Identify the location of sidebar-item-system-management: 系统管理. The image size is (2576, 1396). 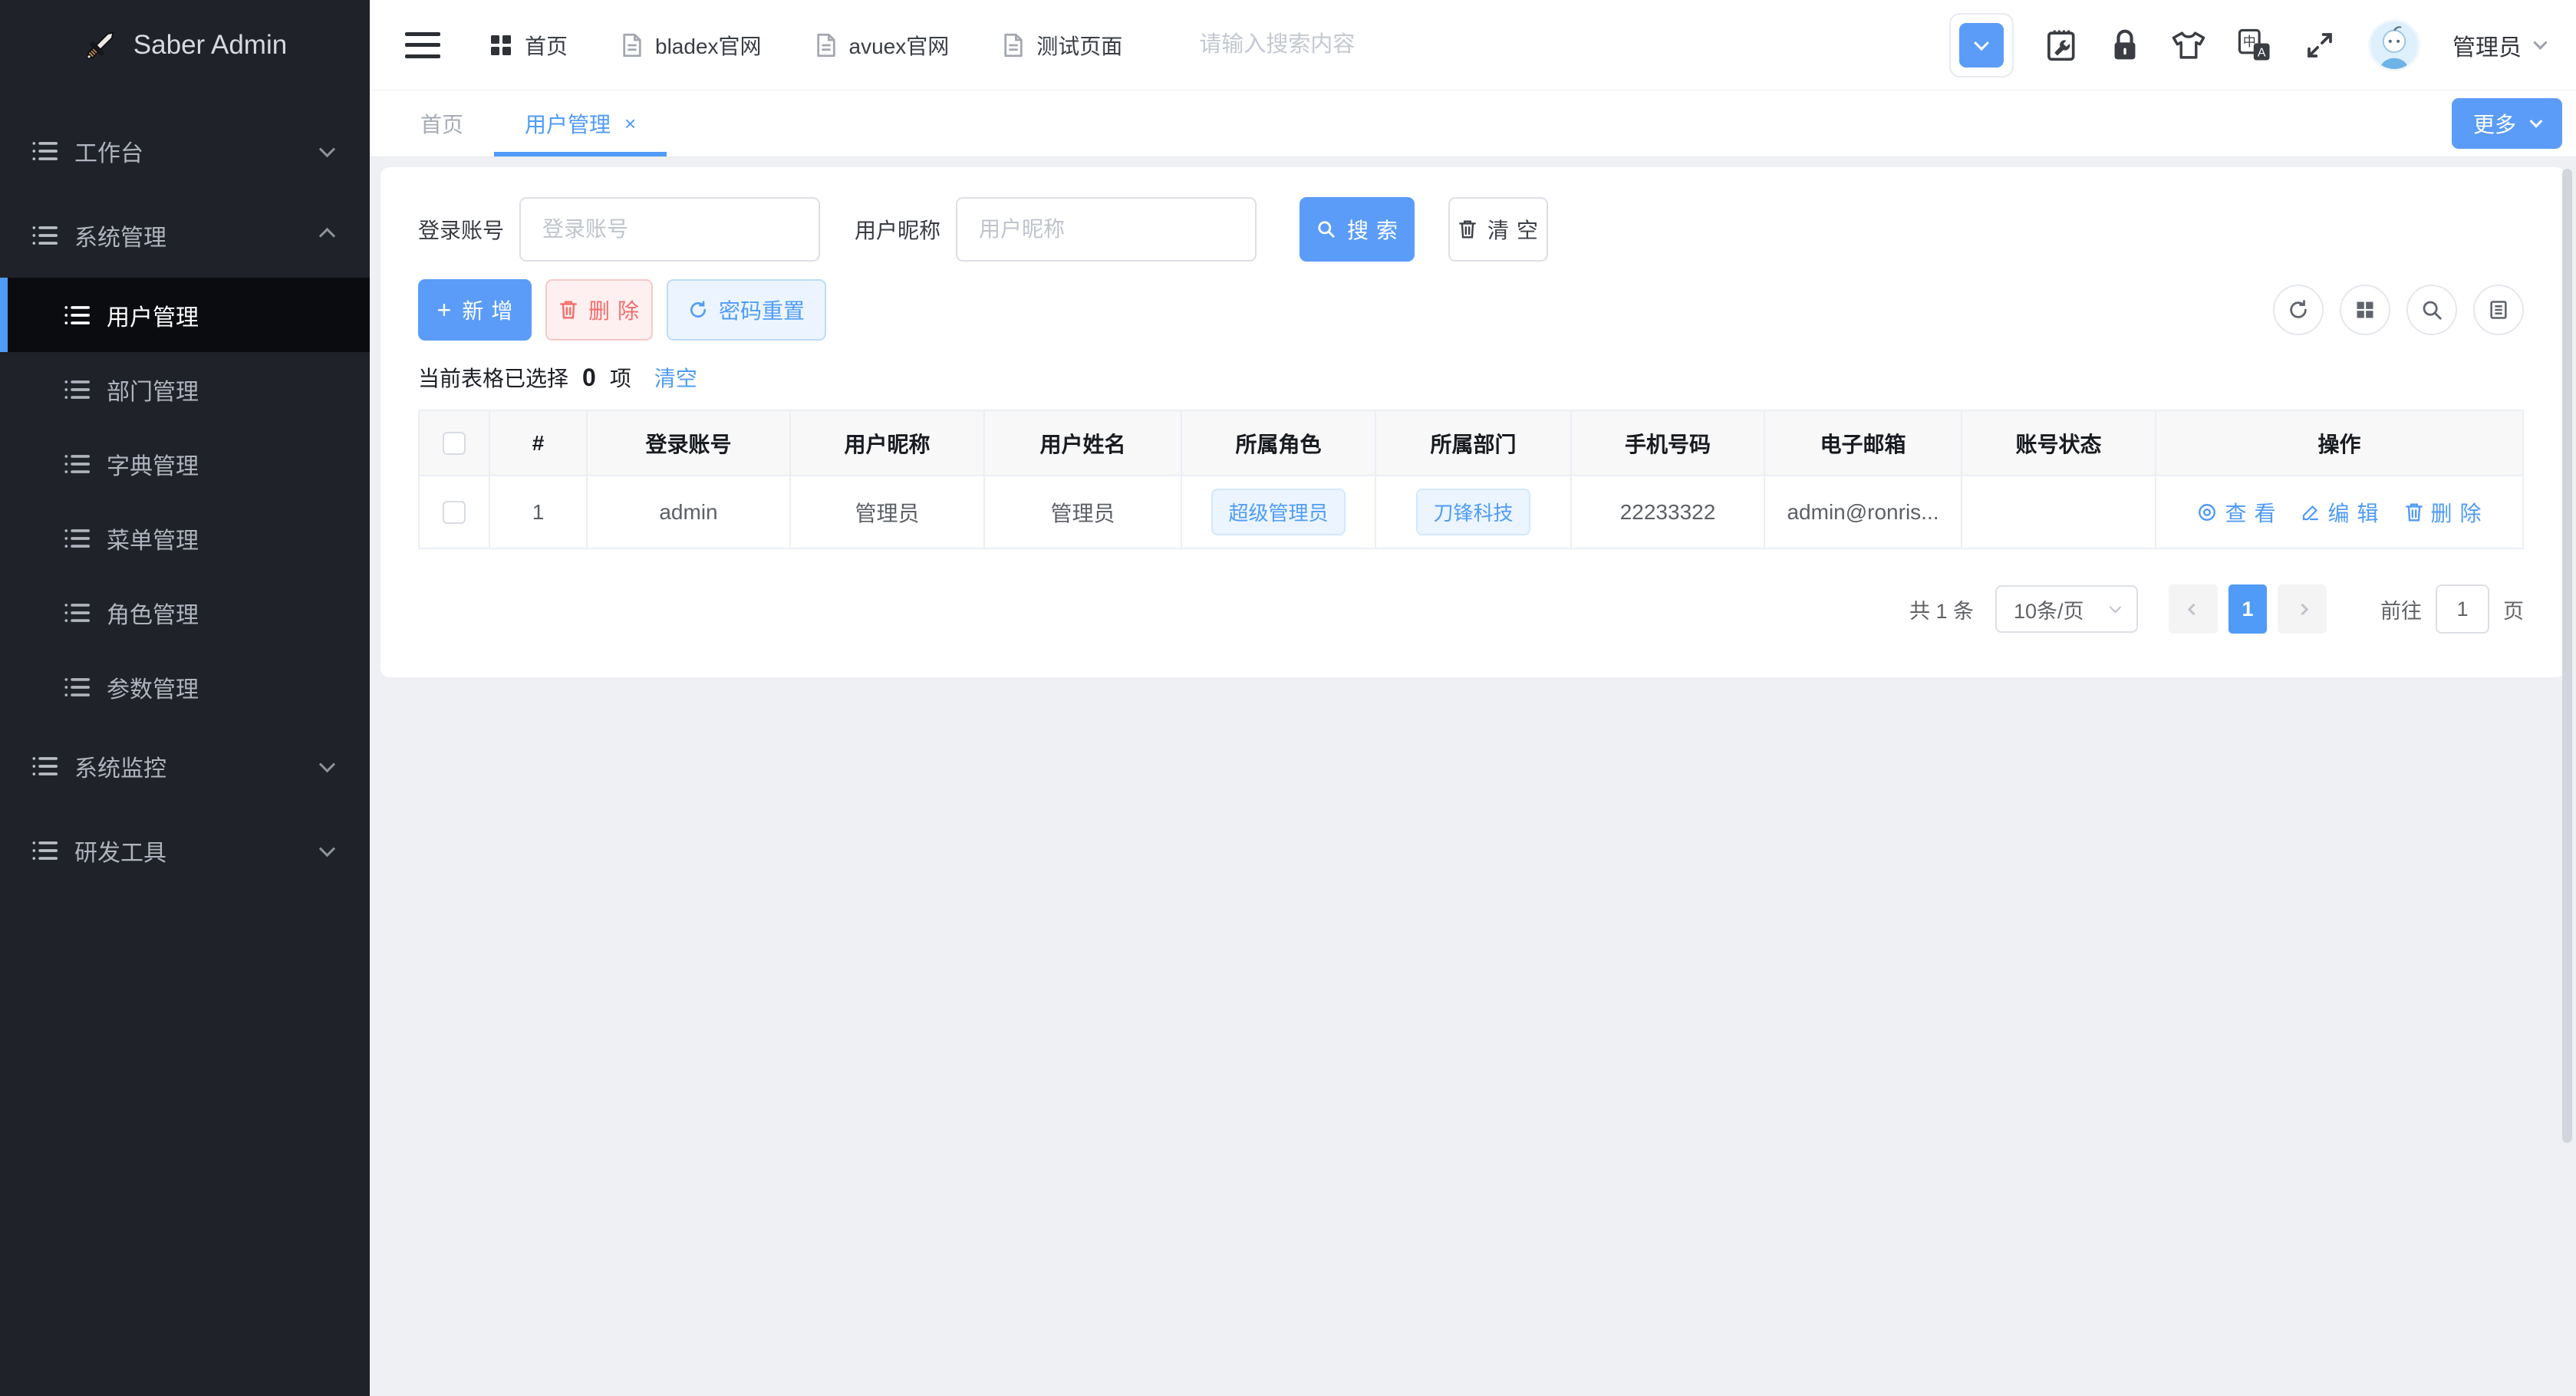
(185, 235).